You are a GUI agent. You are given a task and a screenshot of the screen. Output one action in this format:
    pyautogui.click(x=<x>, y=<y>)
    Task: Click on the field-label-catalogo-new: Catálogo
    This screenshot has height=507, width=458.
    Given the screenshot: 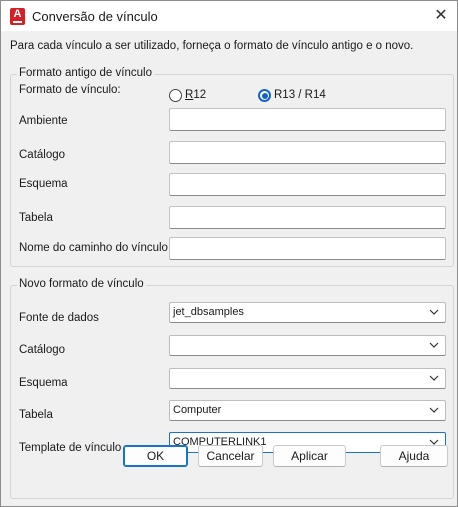 What is the action you would take?
    pyautogui.click(x=42, y=350)
    